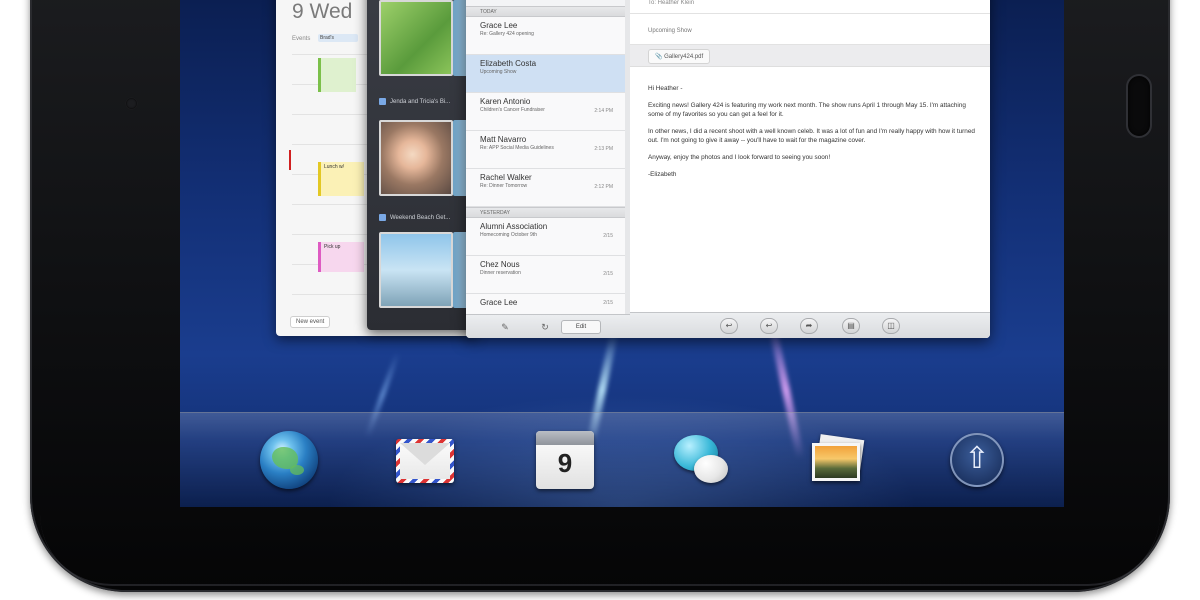 The width and height of the screenshot is (1200, 600). I want to click on inbox-subject: Children's Cancer Fundraiser, so click(512, 110).